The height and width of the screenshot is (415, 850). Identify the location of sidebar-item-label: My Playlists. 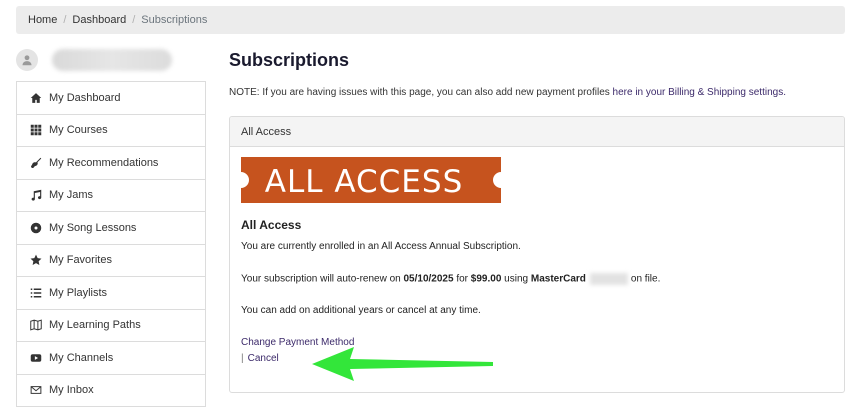
(78, 292).